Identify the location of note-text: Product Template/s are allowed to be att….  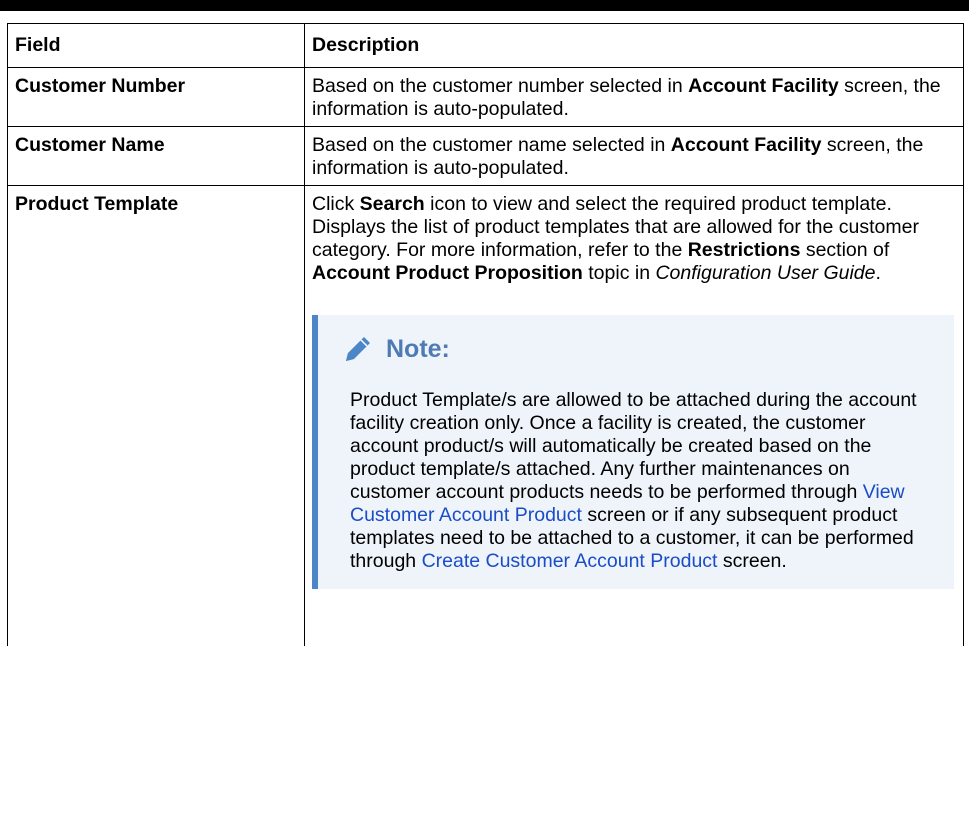
(633, 446).